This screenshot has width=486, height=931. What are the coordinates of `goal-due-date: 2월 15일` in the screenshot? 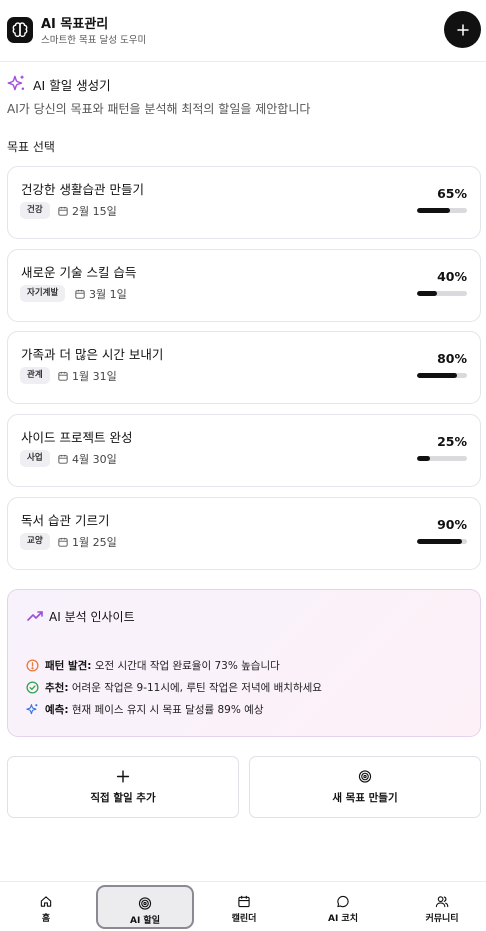 It's located at (87, 211).